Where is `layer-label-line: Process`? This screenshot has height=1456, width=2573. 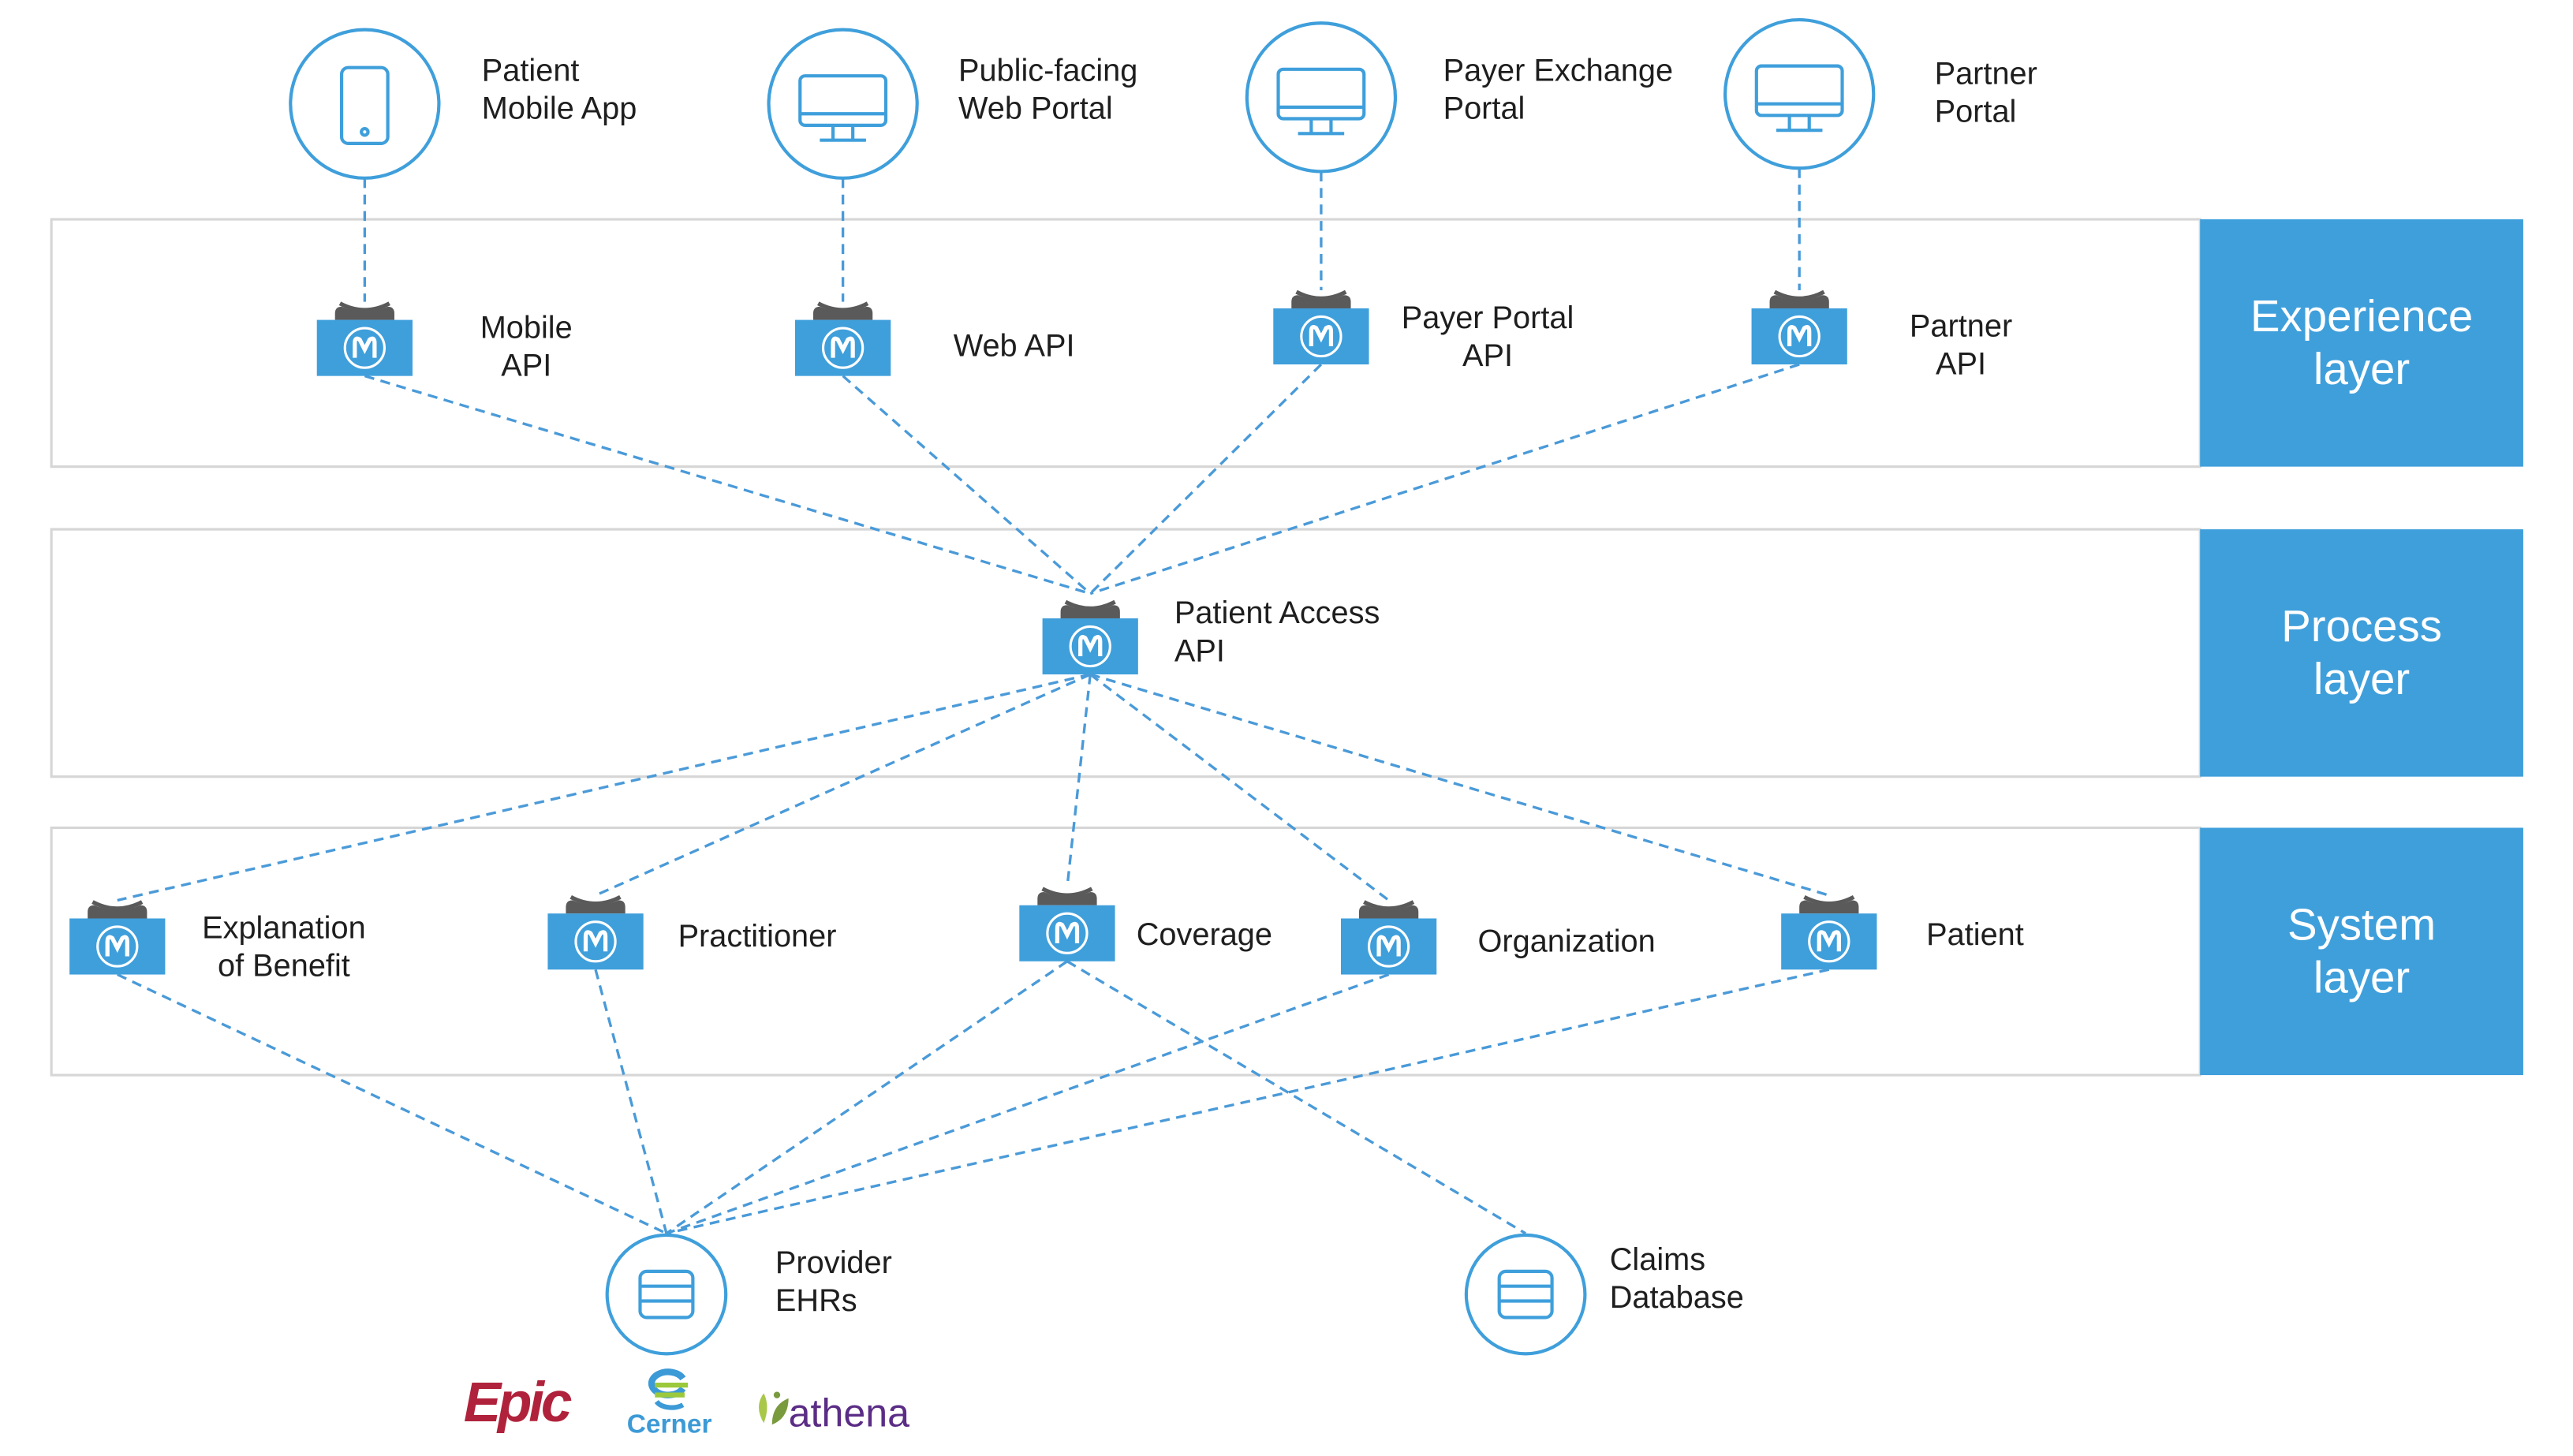 layer-label-line: Process is located at coordinates (2361, 626).